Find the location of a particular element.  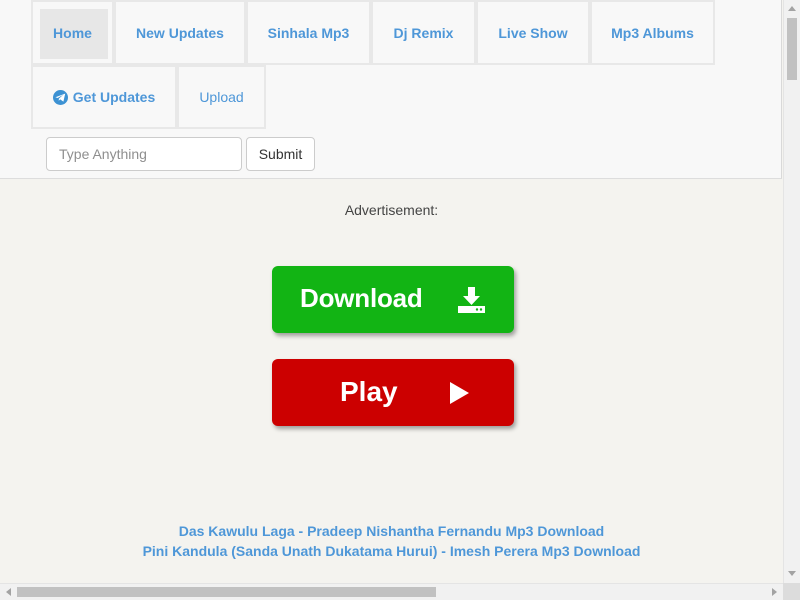

advertisement-label: Advertisement: is located at coordinates (391, 210).